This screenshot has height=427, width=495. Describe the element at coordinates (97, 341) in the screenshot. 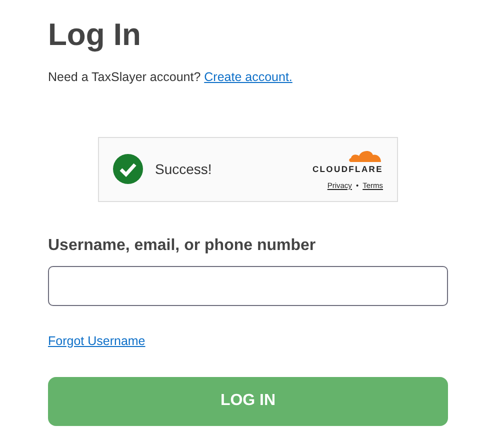

I see `forgot-username-link: Forgot Username` at that location.